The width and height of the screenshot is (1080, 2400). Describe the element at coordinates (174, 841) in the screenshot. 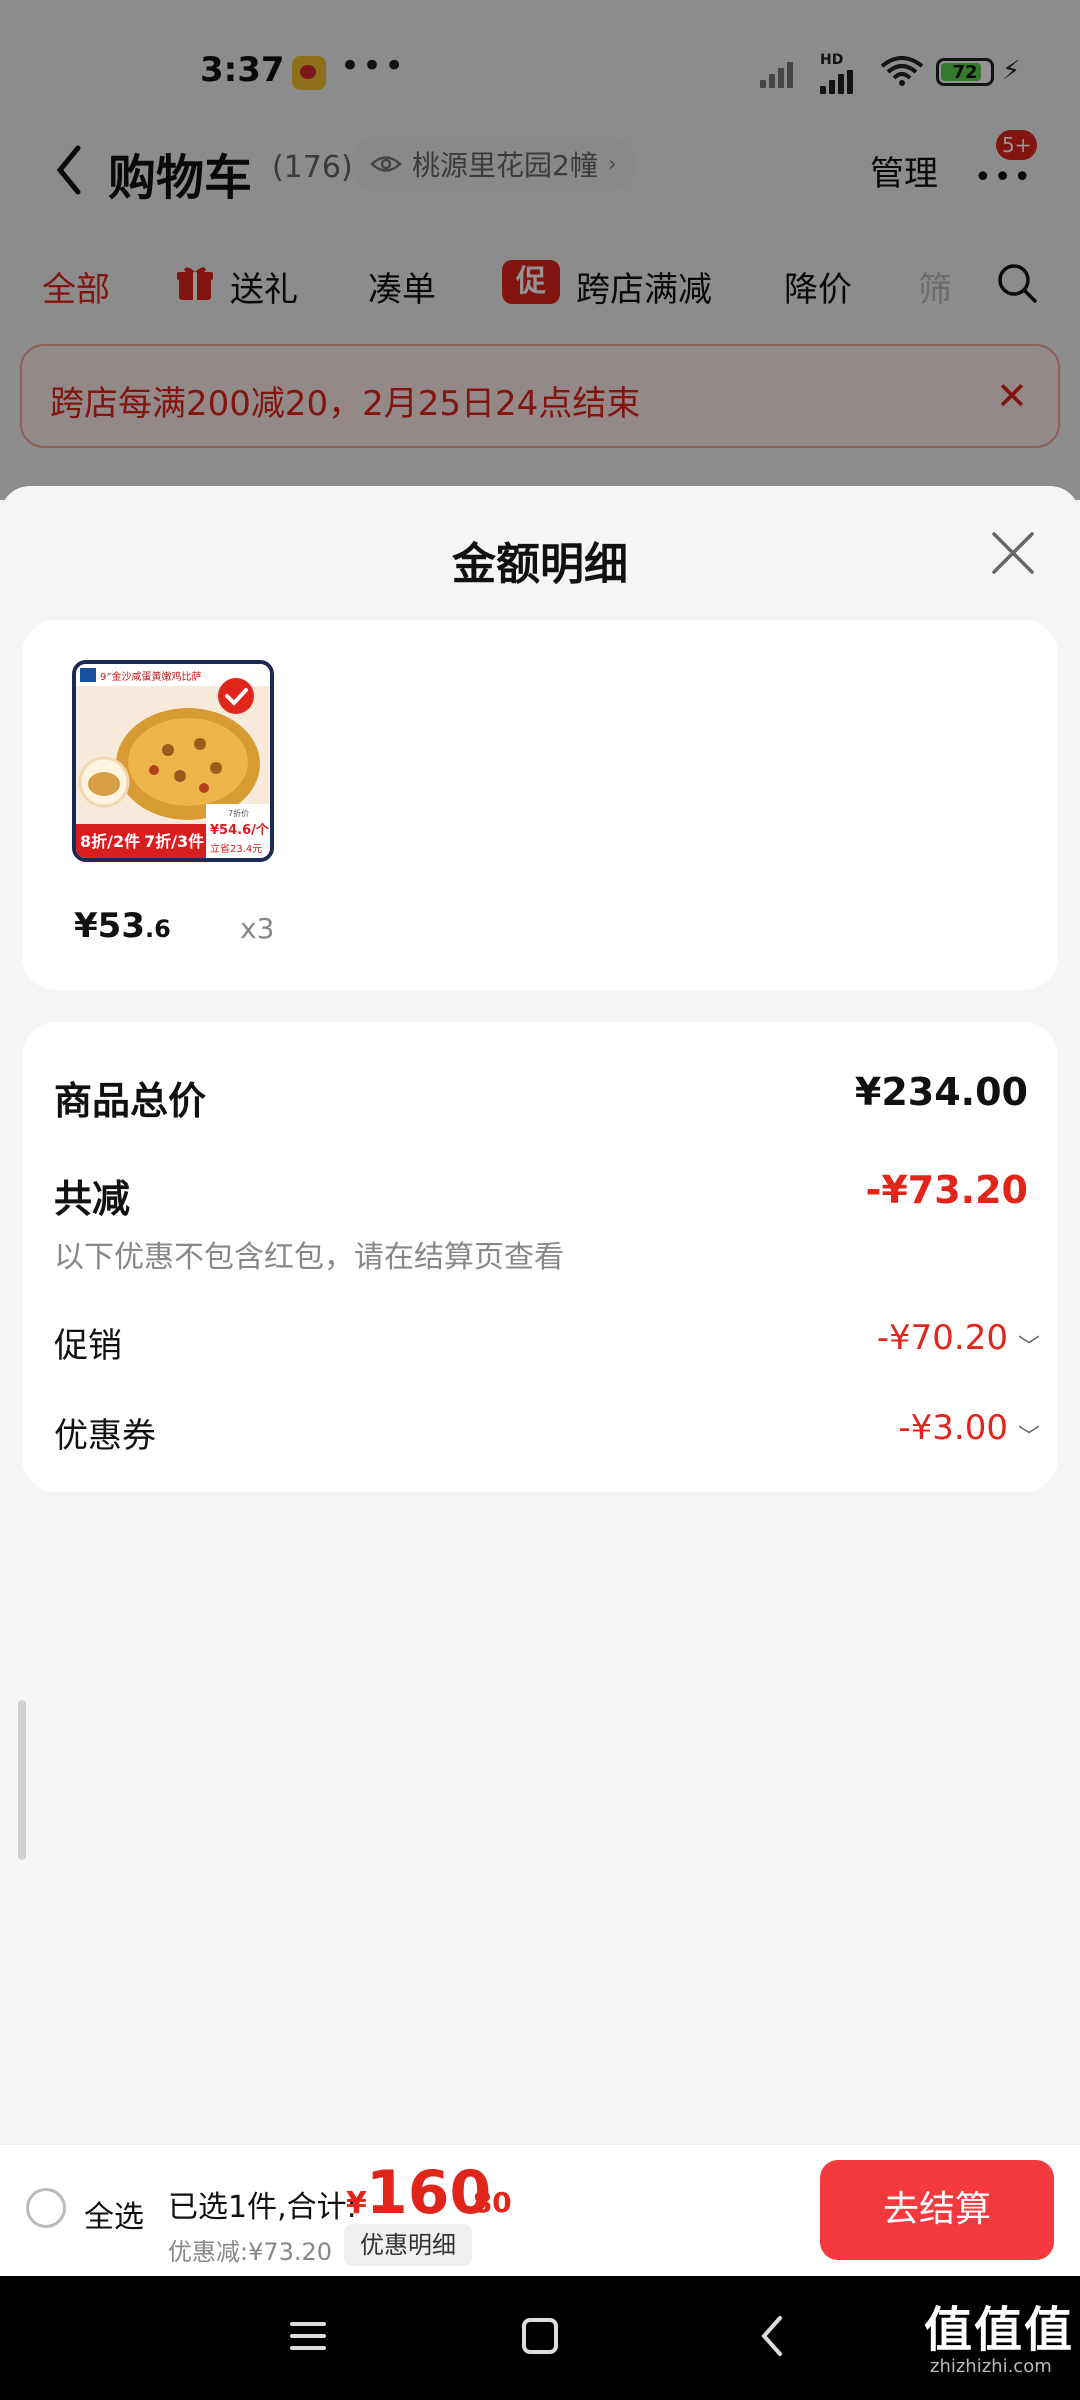

I see `image-discount-3: 7折/3件` at that location.